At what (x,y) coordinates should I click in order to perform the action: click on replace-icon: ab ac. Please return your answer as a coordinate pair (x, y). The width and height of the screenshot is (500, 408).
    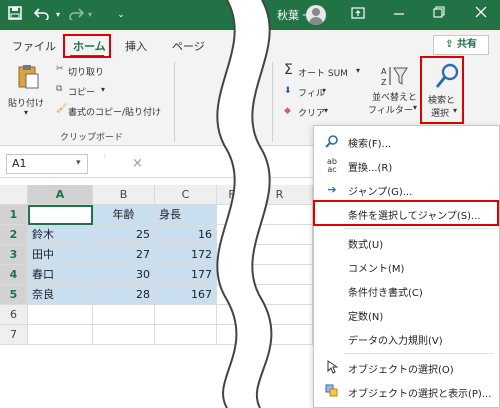
    Looking at the image, I should click on (332, 165).